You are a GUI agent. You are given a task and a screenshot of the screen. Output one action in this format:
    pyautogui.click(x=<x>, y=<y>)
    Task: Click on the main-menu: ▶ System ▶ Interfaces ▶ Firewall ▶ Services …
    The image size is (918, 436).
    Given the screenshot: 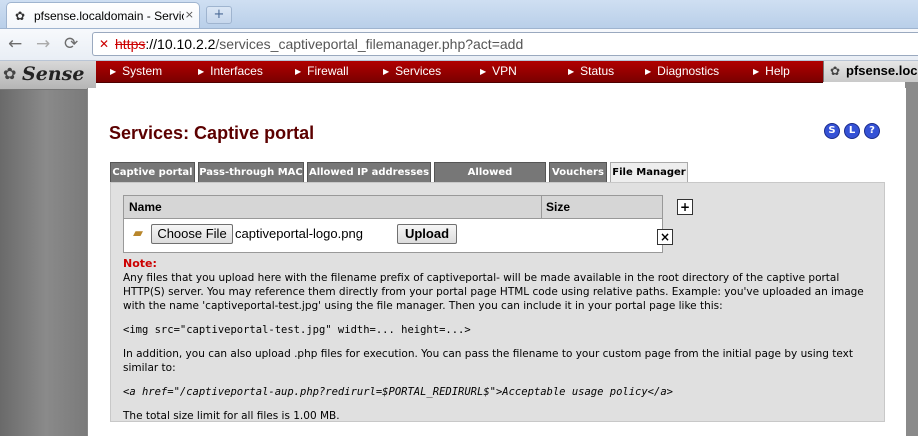 What is the action you would take?
    pyautogui.click(x=459, y=72)
    